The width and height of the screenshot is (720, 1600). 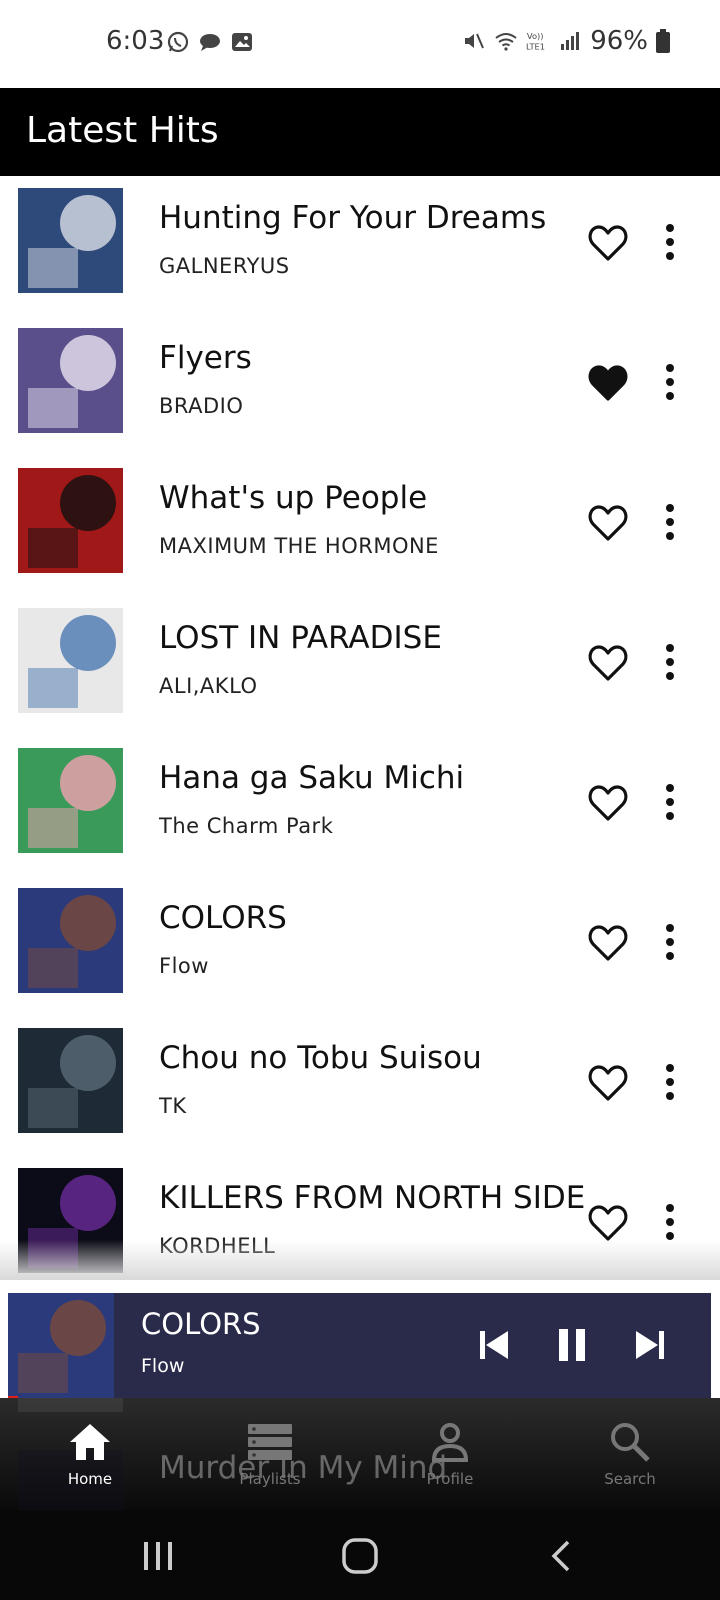 What do you see at coordinates (320, 1058) in the screenshot?
I see `song-title: Chou no Tobu Suisou` at bounding box center [320, 1058].